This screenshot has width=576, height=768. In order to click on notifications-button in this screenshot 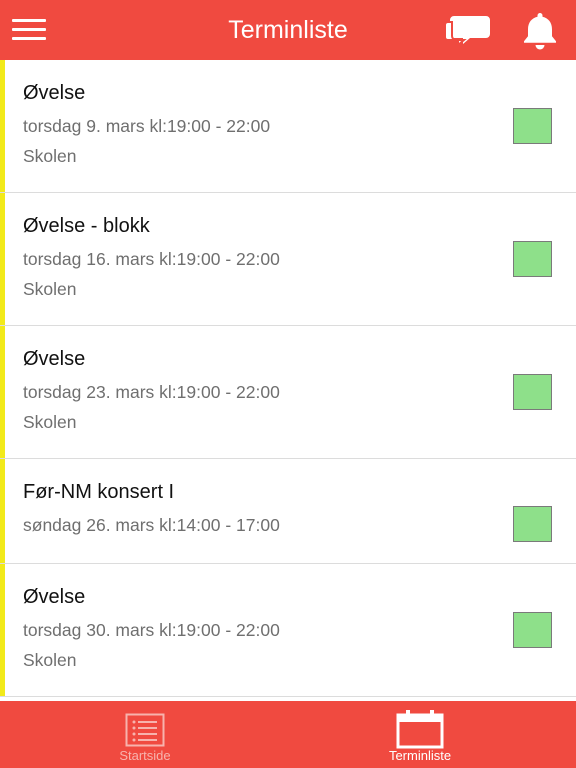, I will do `click(540, 30)`.